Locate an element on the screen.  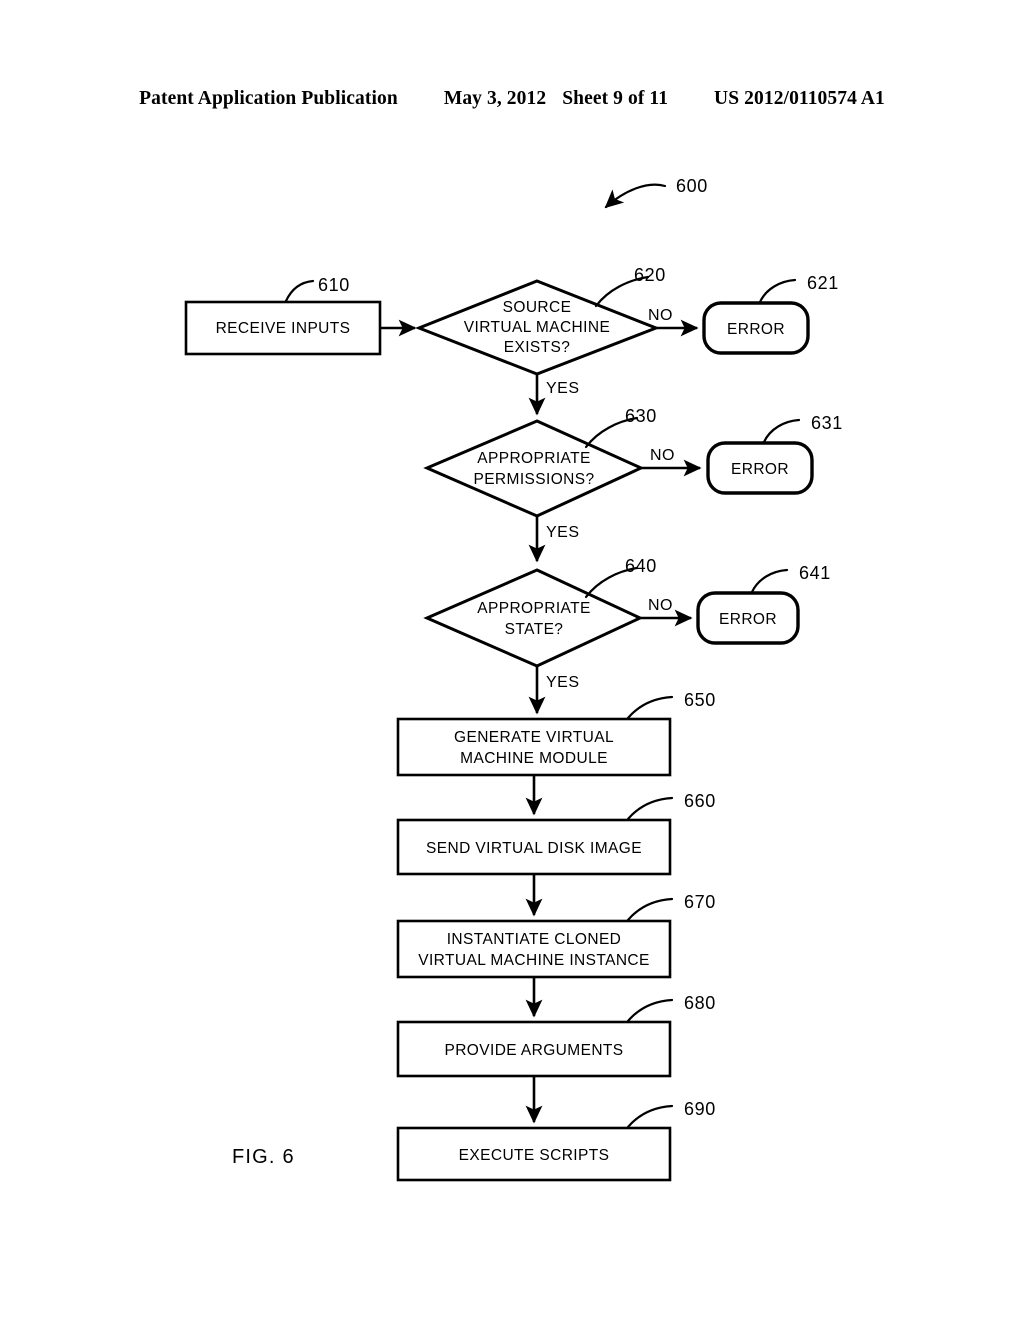
node-label-error-621: ERROR is located at coordinates (756, 329).